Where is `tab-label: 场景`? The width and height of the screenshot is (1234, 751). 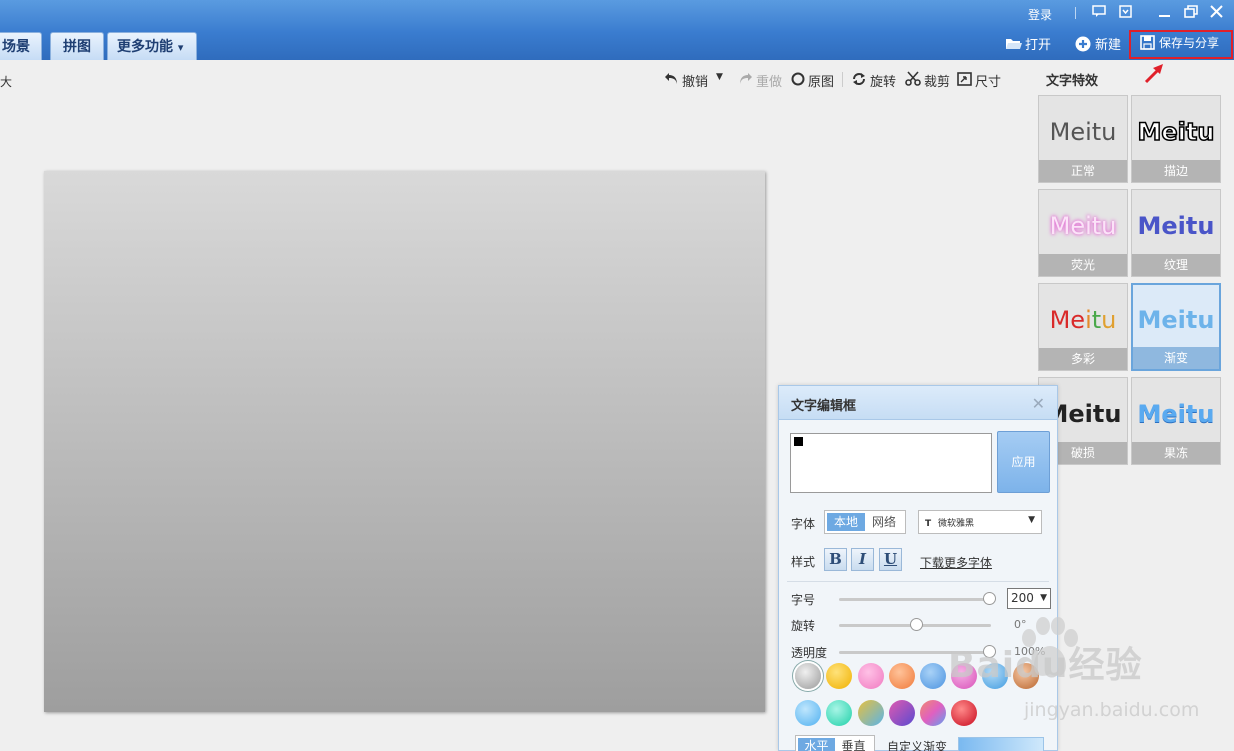 tab-label: 场景 is located at coordinates (16, 47).